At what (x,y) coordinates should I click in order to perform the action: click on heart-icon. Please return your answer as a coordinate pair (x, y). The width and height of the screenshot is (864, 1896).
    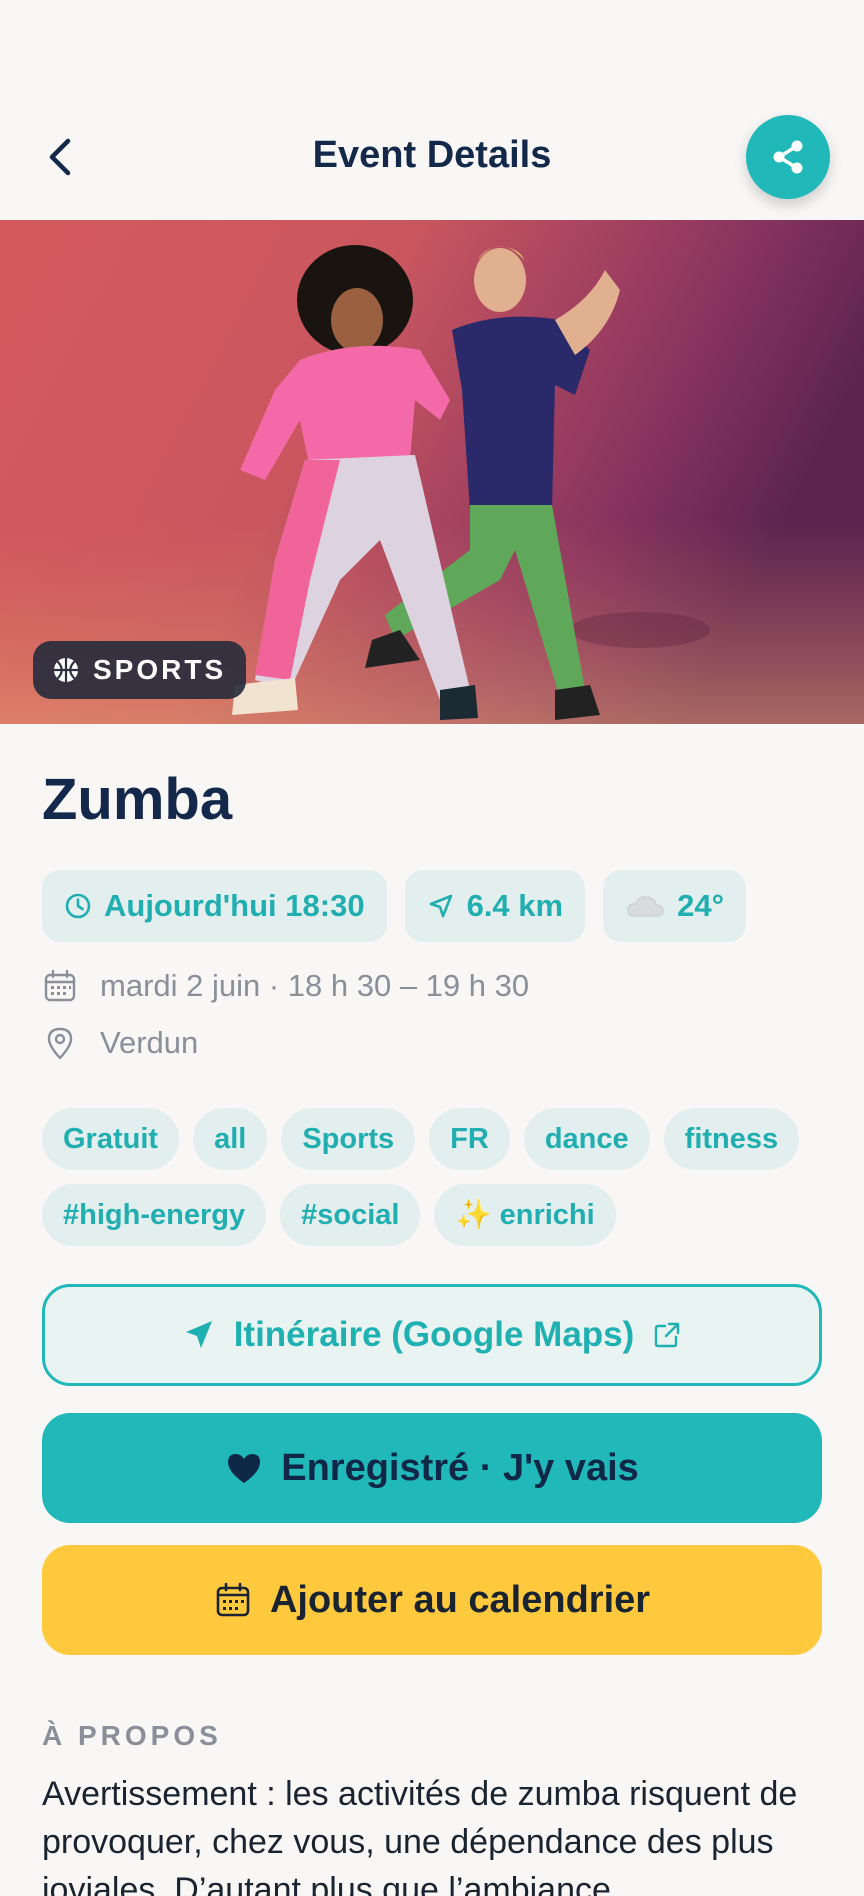
    Looking at the image, I should click on (244, 1468).